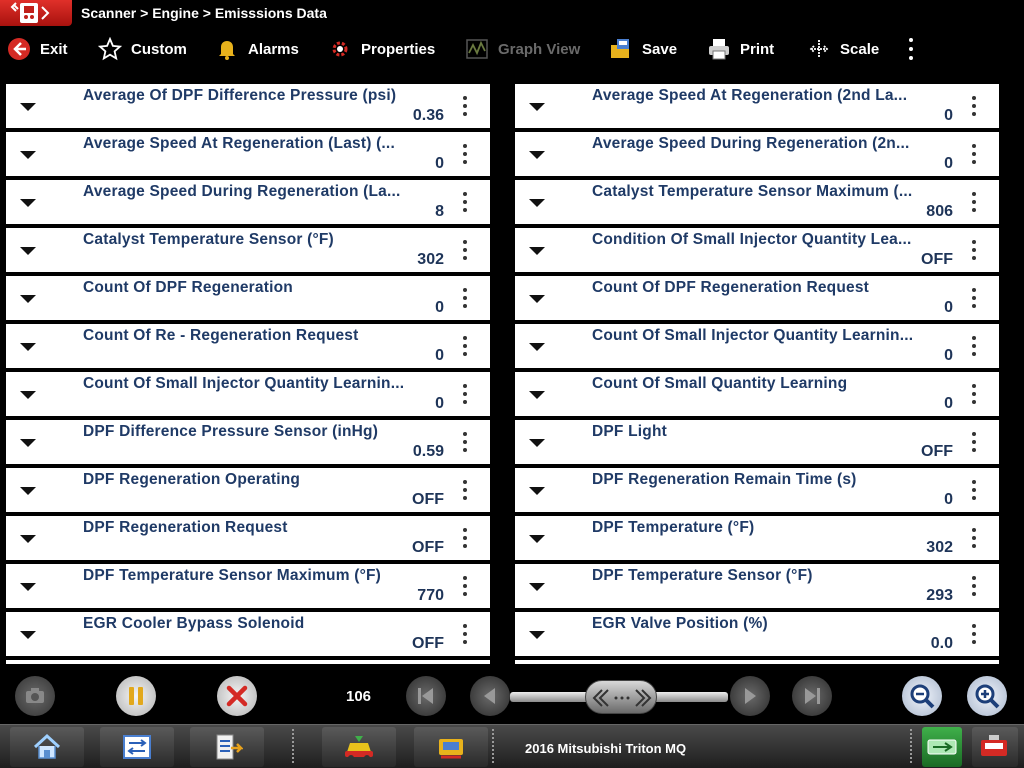 Image resolution: width=1024 pixels, height=768 pixels. What do you see at coordinates (451, 747) in the screenshot?
I see `scanner-app-button` at bounding box center [451, 747].